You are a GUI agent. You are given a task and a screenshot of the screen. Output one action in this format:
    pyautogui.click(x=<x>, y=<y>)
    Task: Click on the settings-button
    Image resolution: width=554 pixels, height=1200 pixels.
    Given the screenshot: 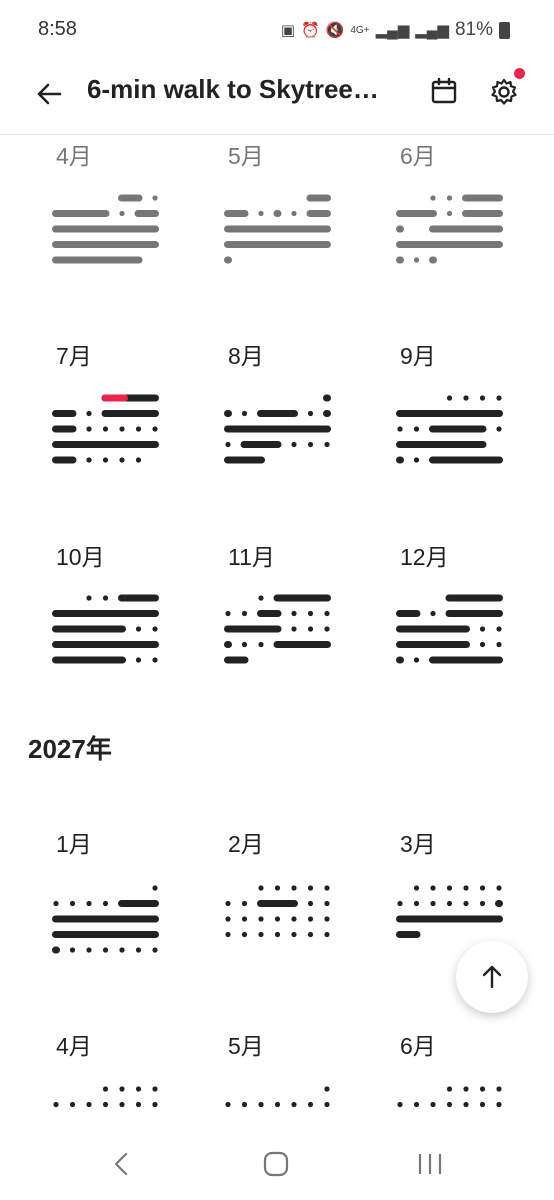 What is the action you would take?
    pyautogui.click(x=504, y=92)
    